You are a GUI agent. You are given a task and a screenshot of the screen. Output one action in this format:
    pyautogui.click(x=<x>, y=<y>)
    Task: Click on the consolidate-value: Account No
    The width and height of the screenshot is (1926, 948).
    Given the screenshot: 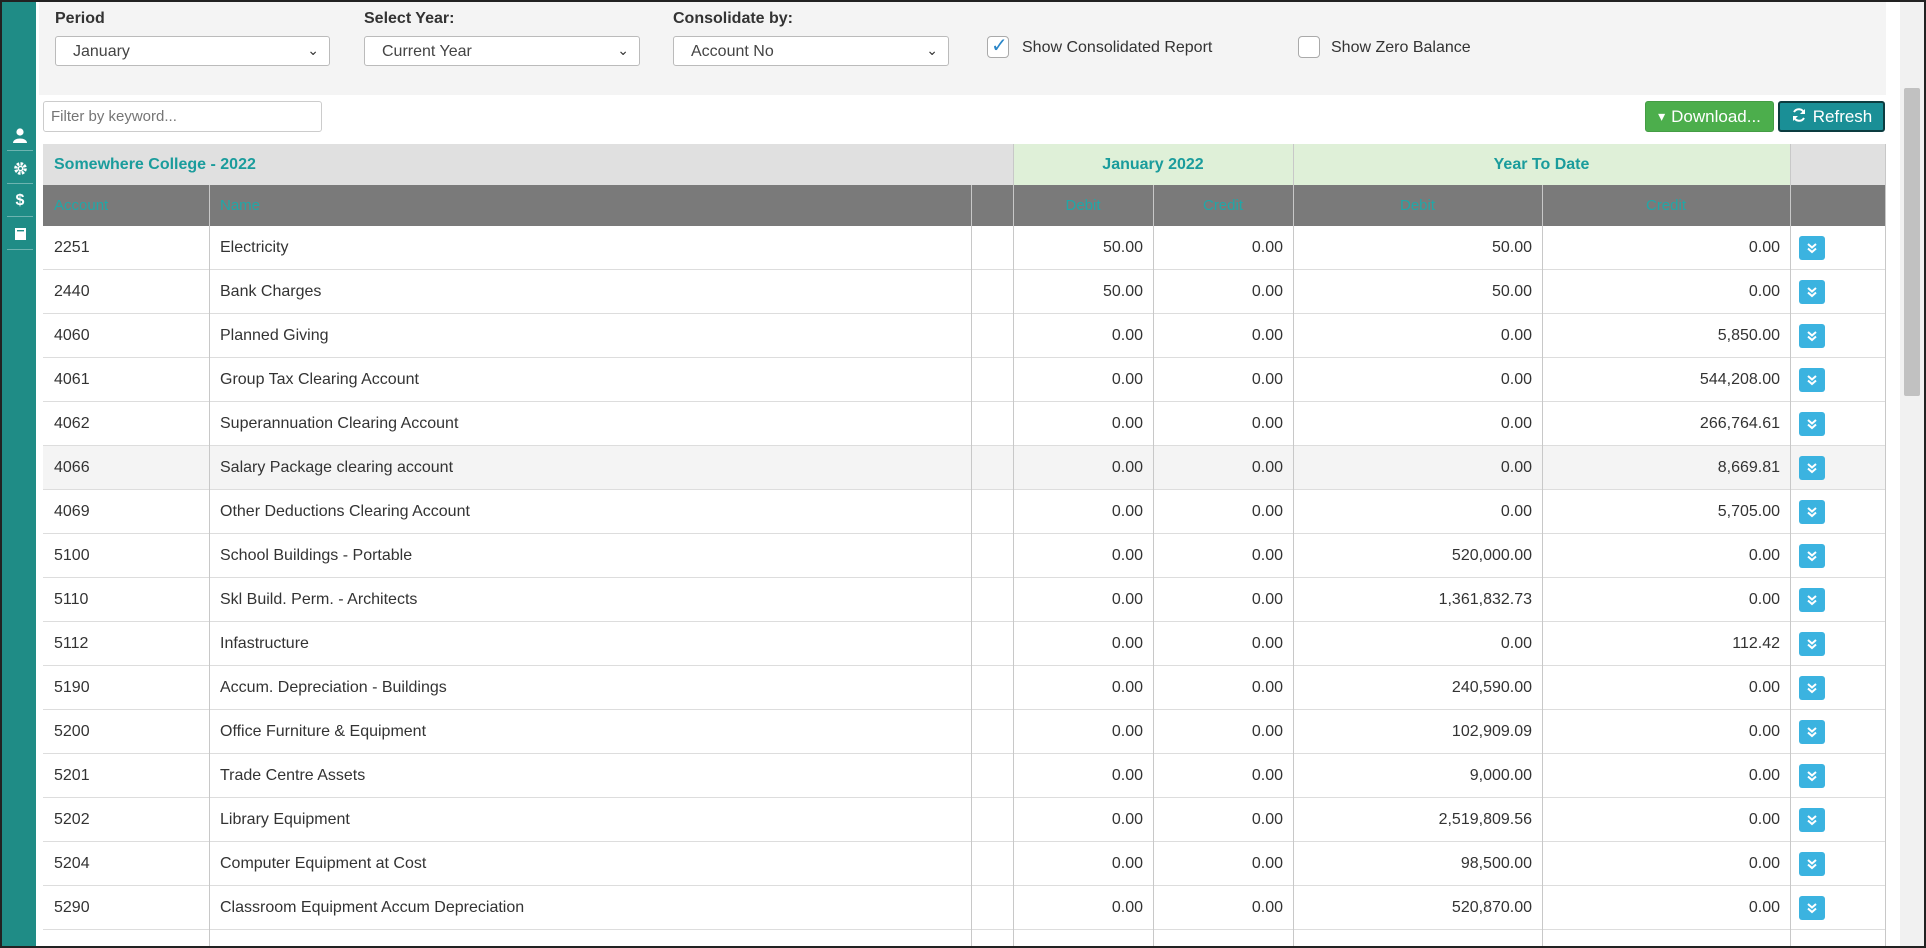 What is the action you would take?
    pyautogui.click(x=732, y=51)
    